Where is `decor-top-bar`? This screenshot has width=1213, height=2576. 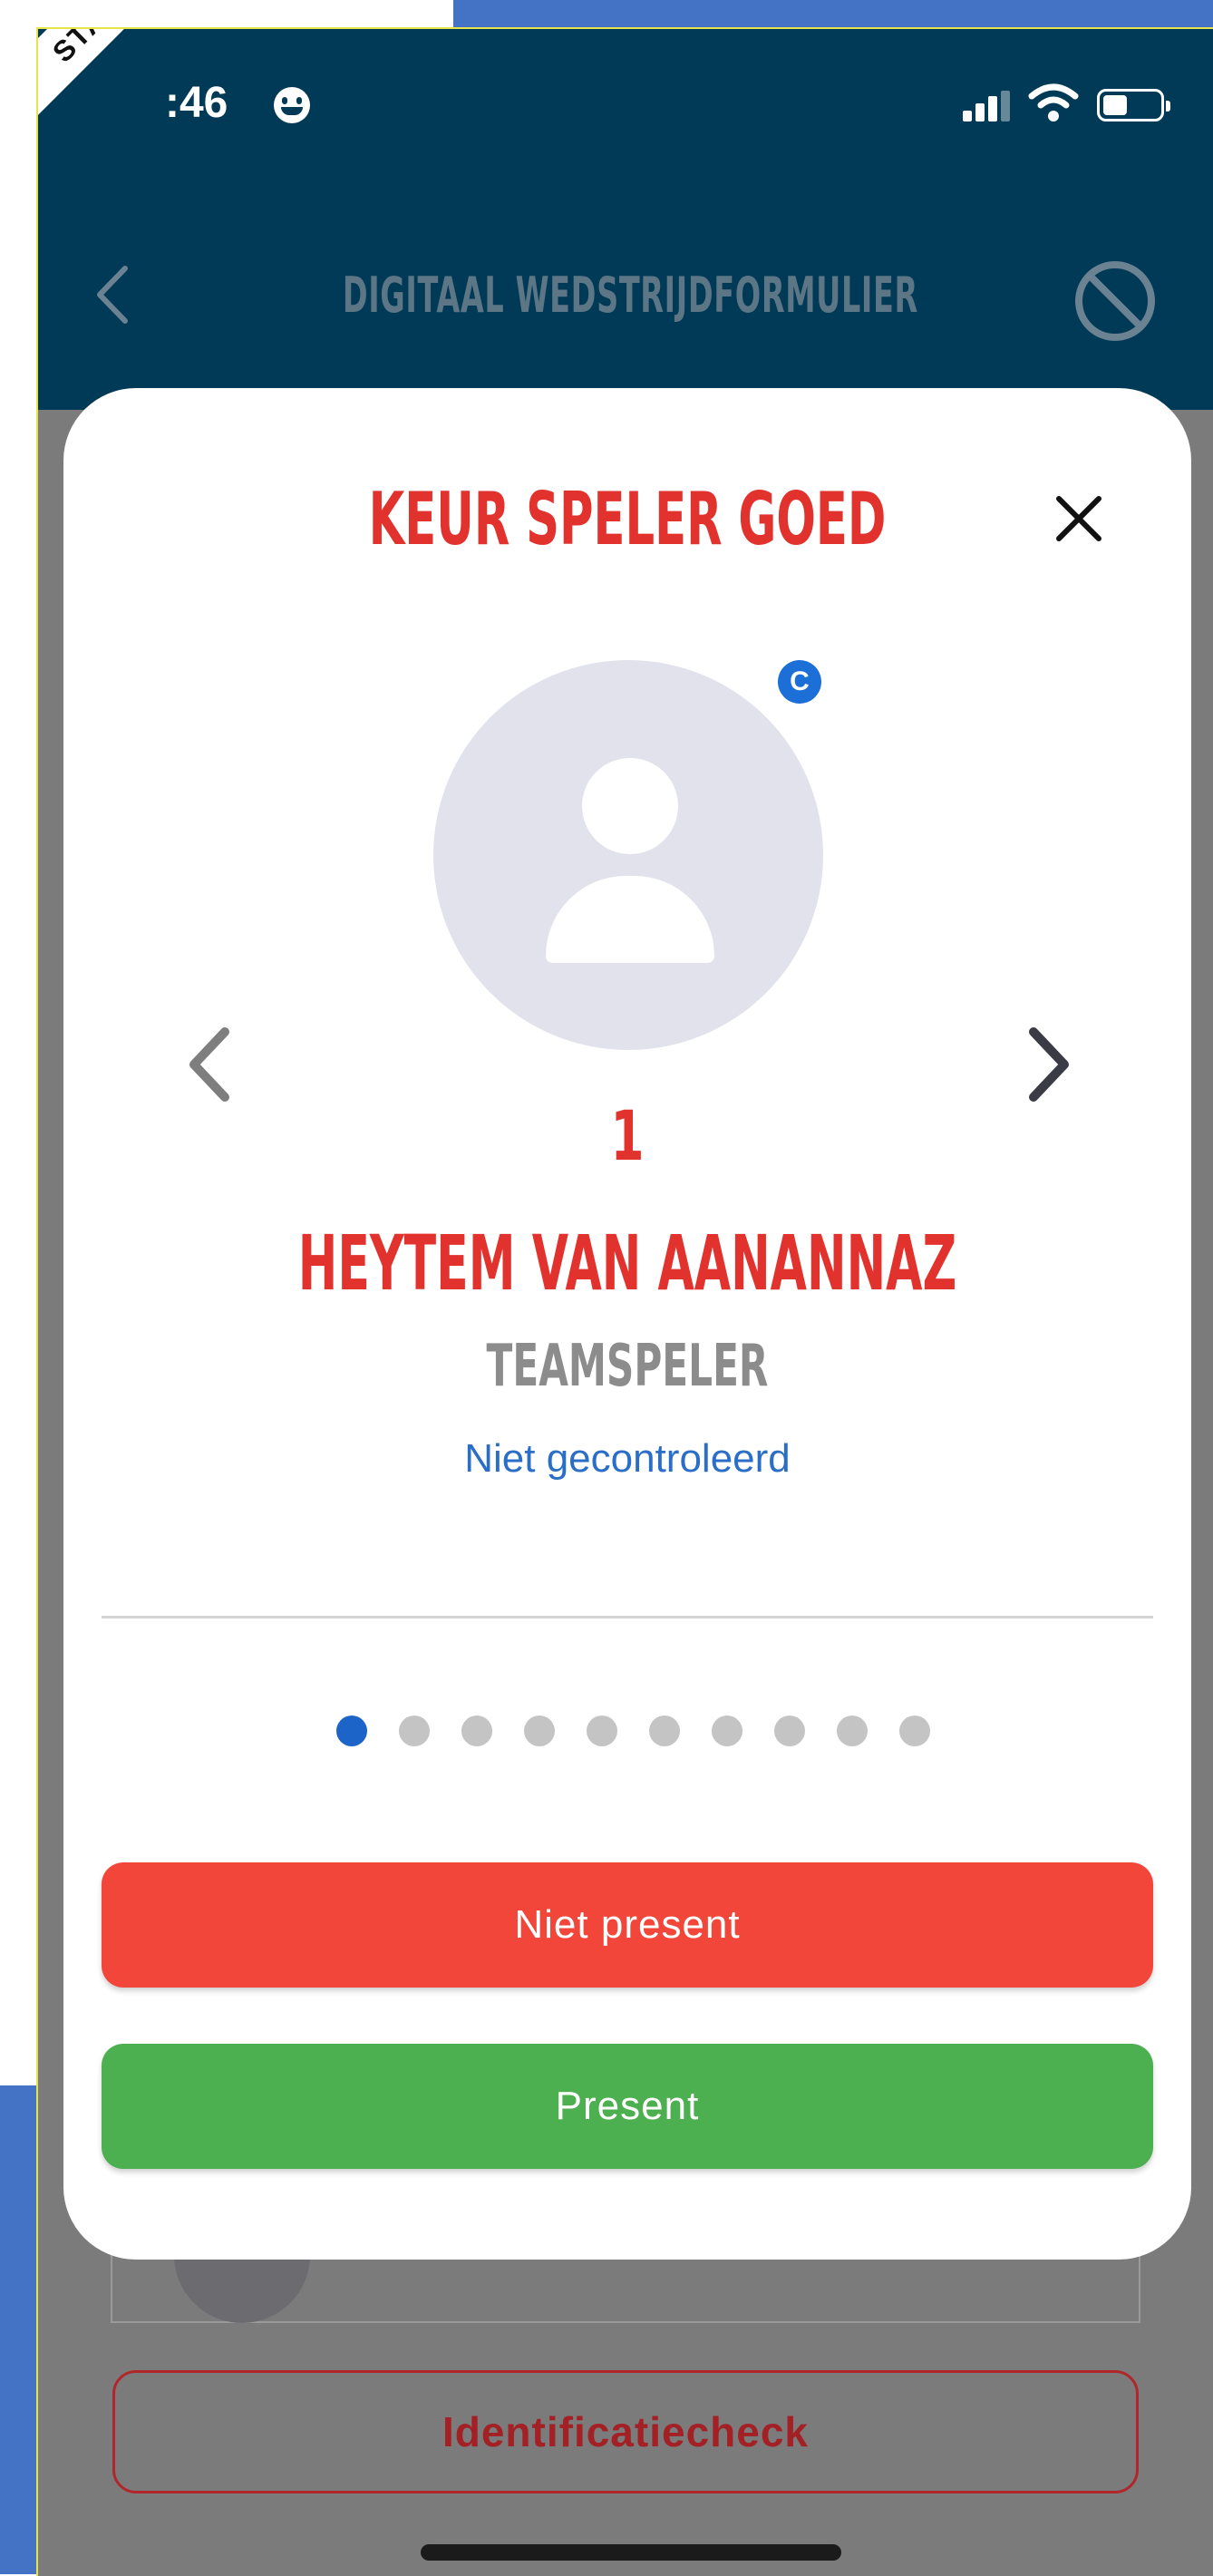
decor-top-bar is located at coordinates (833, 16).